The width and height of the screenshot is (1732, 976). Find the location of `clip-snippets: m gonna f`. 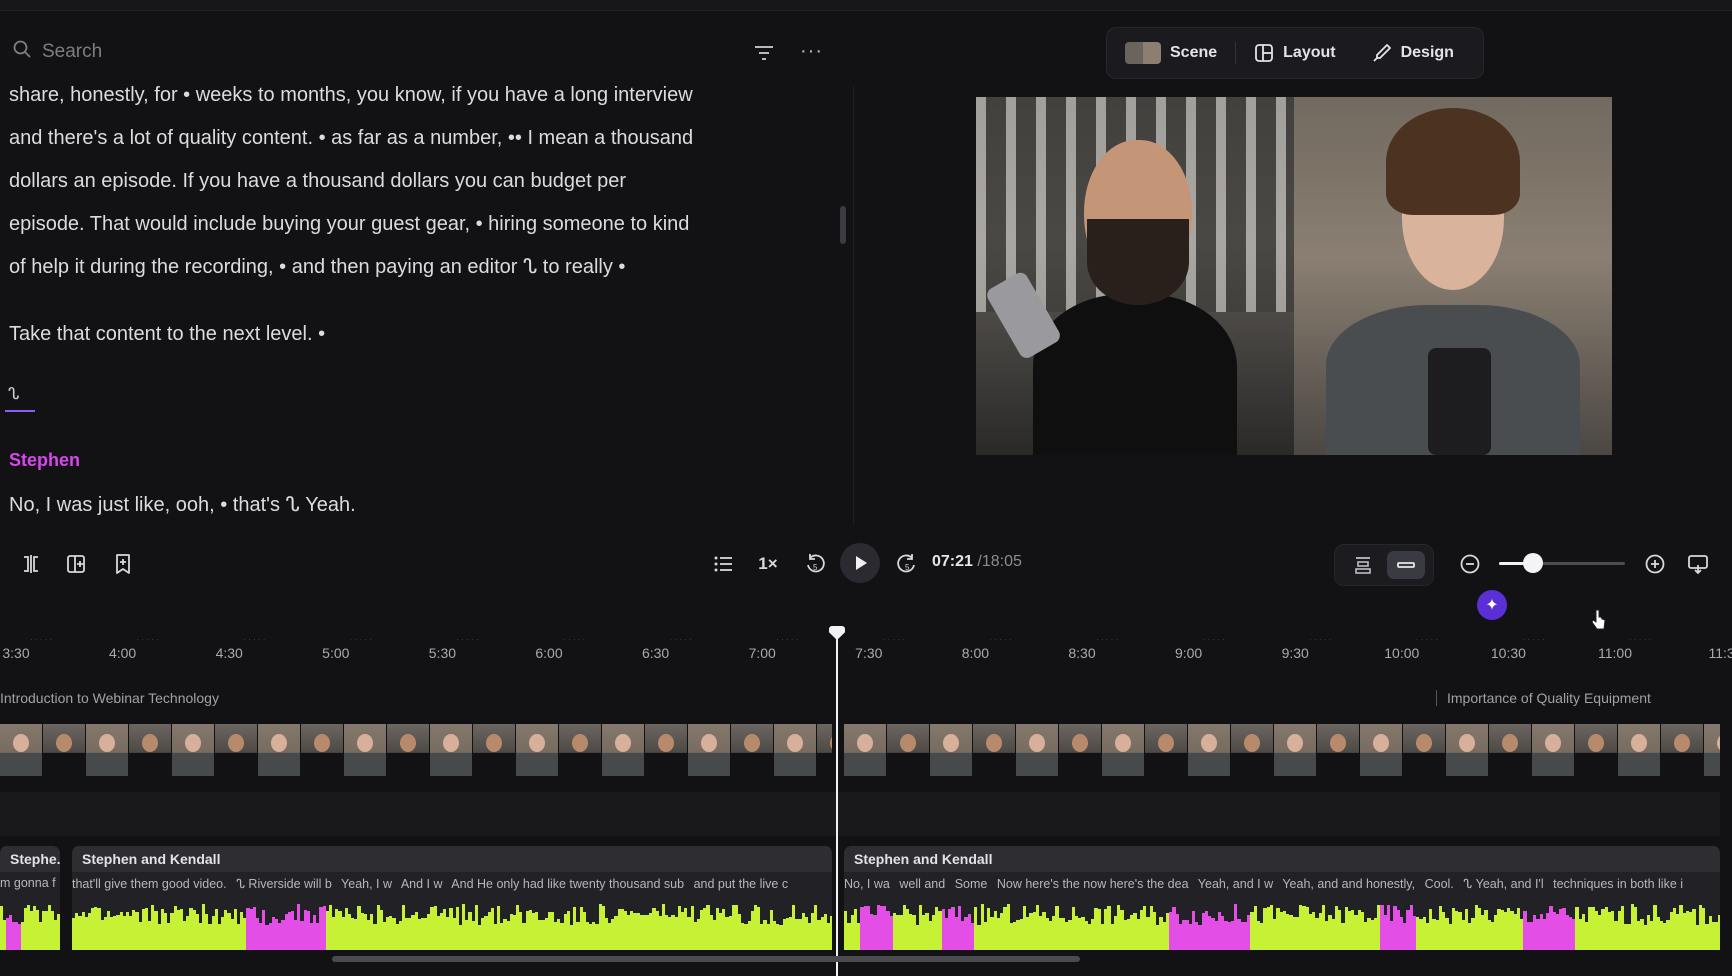

clip-snippets: m gonna f is located at coordinates (30, 883).